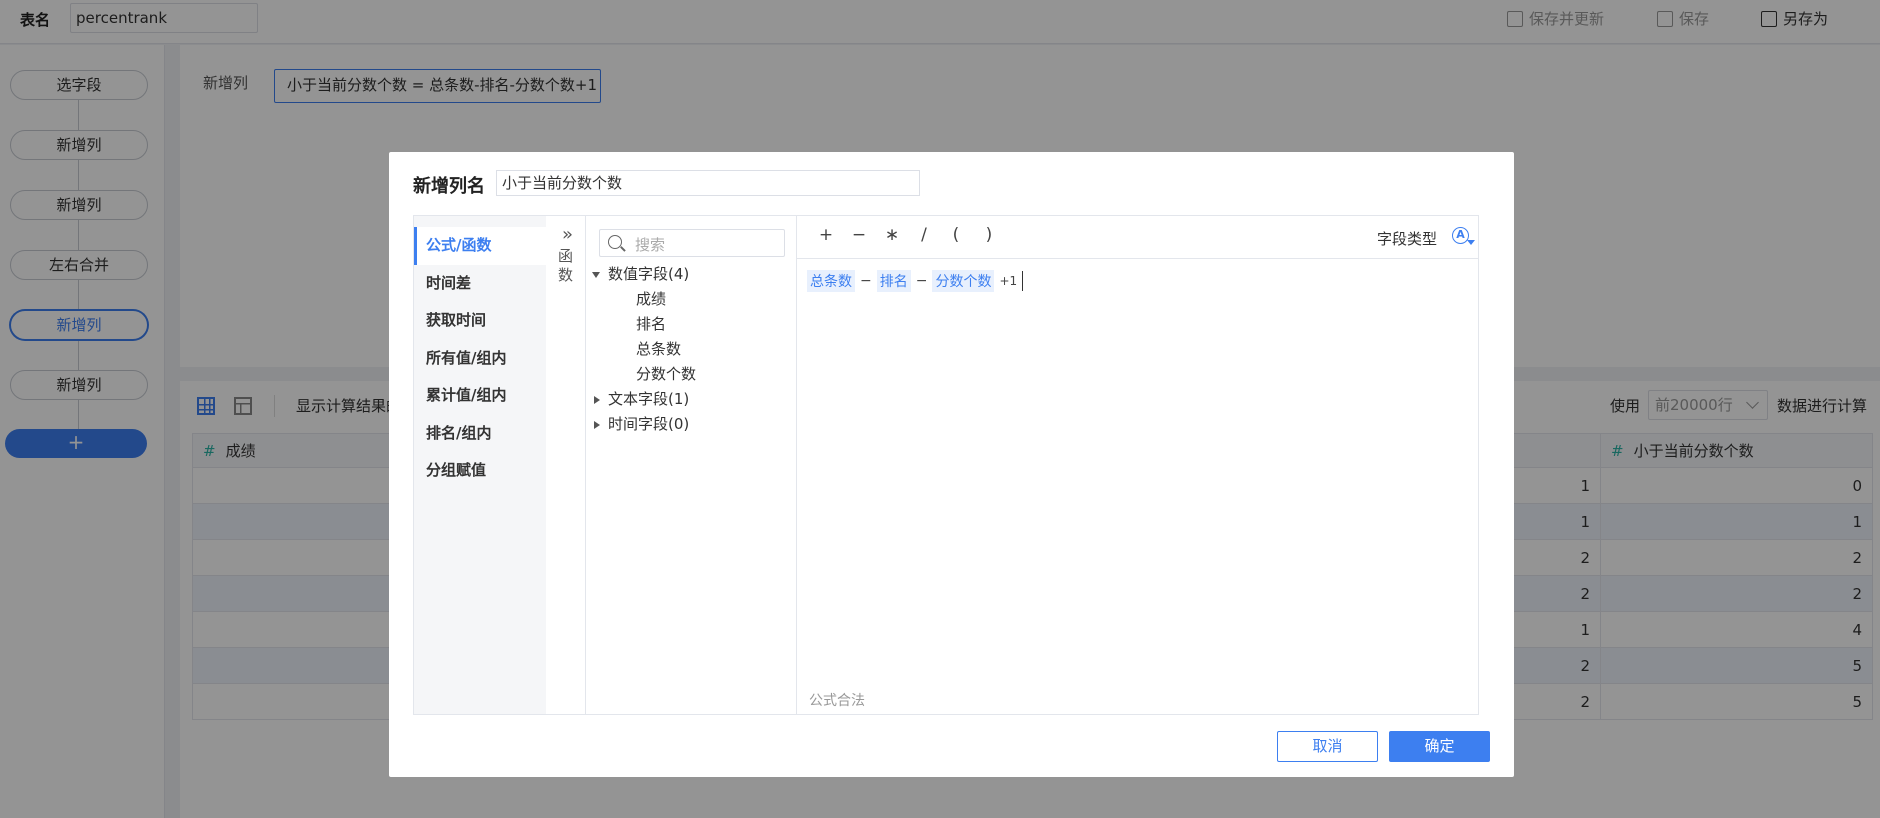 This screenshot has width=1880, height=818. What do you see at coordinates (837, 701) in the screenshot?
I see `formula-valid-message: 公式合法` at bounding box center [837, 701].